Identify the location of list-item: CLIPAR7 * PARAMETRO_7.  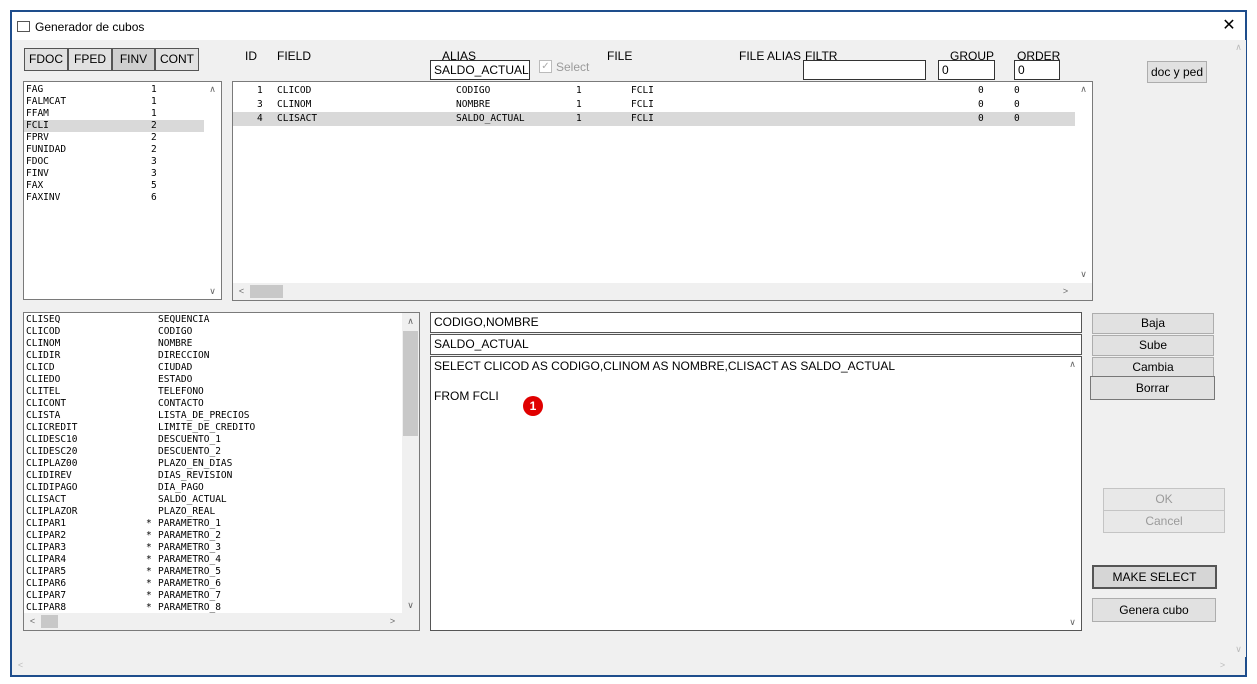
(213, 596).